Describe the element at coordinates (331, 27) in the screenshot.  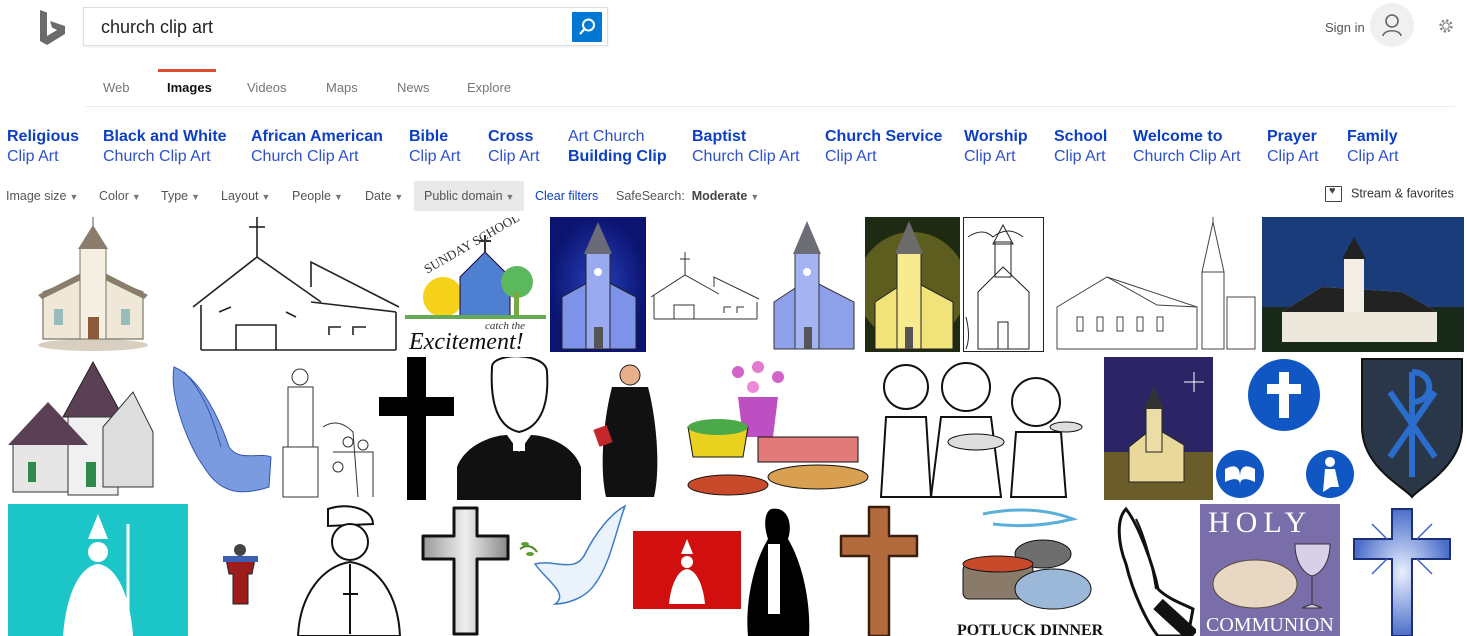
I see `search-input` at that location.